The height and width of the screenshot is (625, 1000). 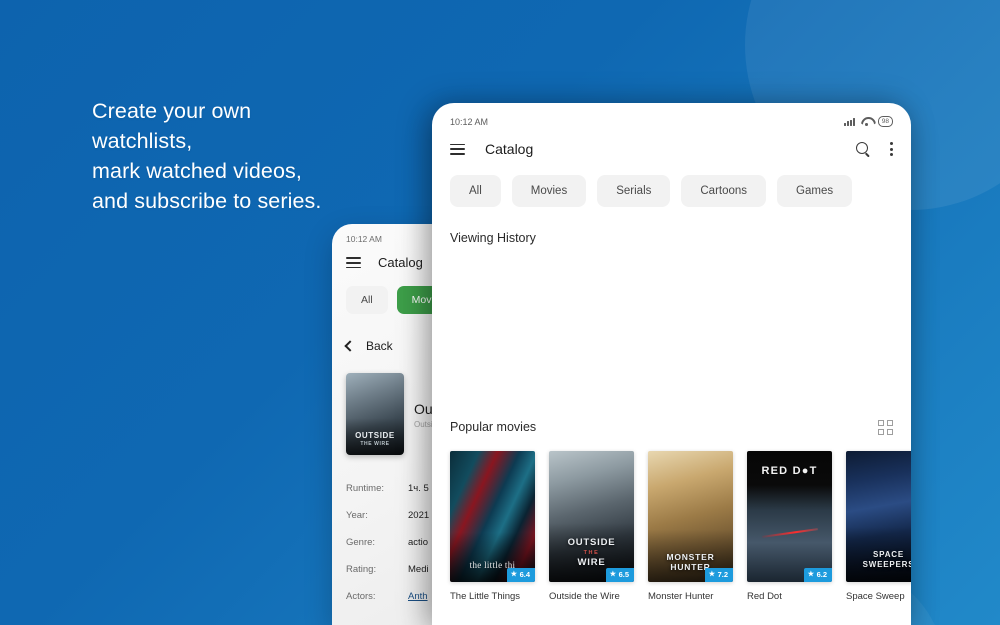 What do you see at coordinates (849, 121) in the screenshot?
I see `signal-icon` at bounding box center [849, 121].